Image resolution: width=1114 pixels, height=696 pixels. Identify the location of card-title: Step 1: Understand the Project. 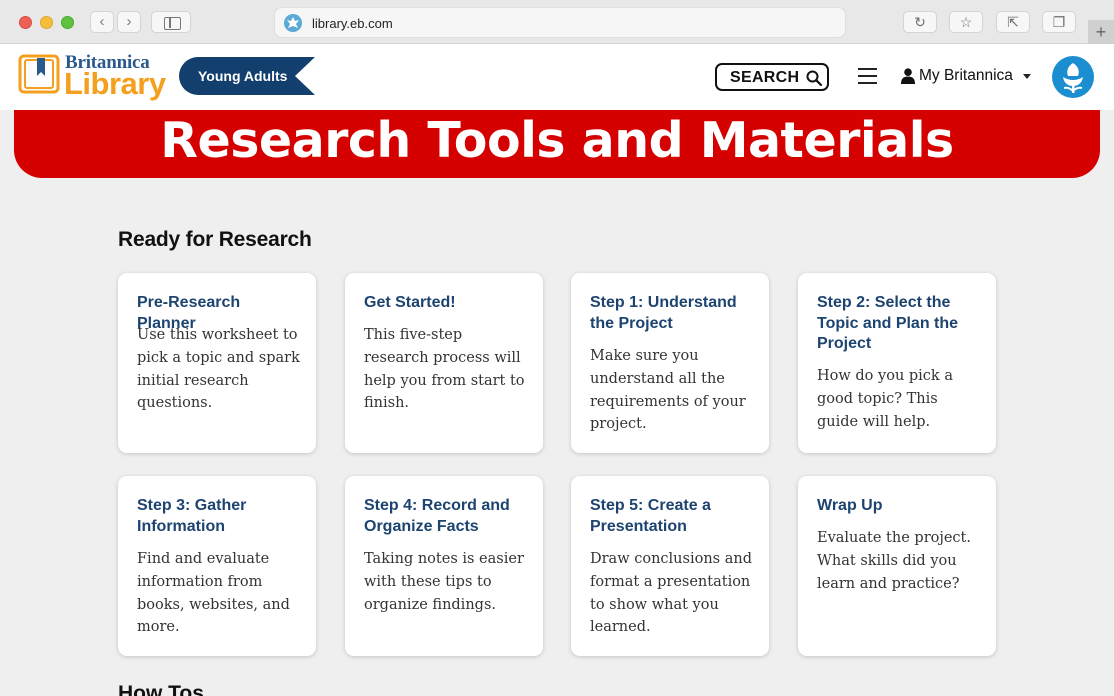
(673, 313).